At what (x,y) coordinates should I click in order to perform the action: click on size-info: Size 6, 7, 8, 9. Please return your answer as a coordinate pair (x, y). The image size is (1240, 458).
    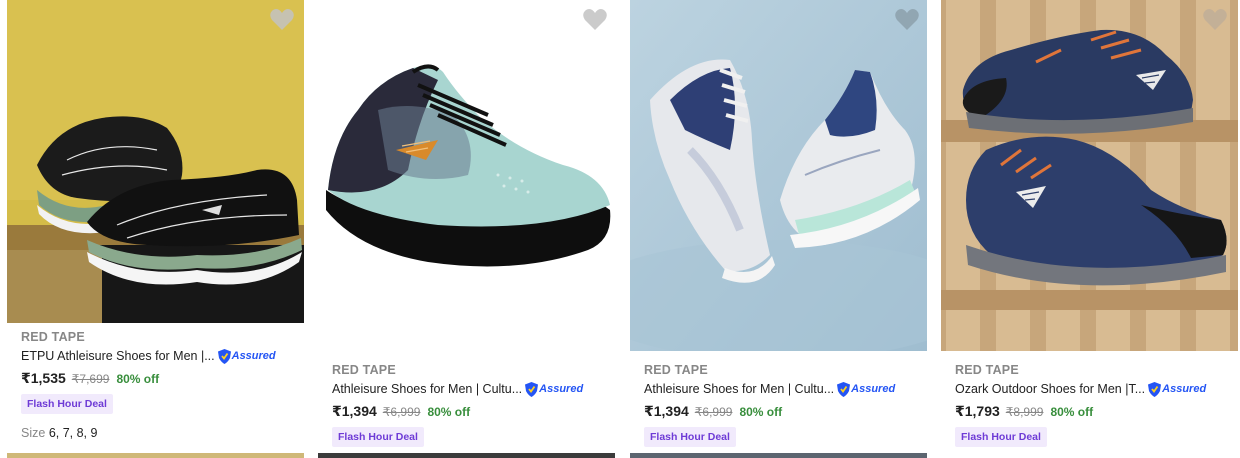
    Looking at the image, I should click on (166, 433).